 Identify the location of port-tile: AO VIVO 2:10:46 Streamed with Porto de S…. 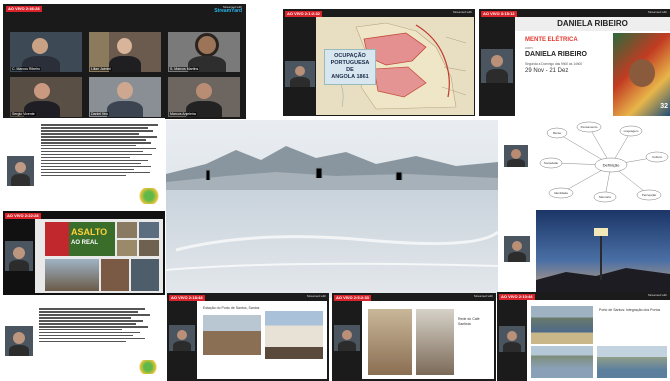
(583, 336).